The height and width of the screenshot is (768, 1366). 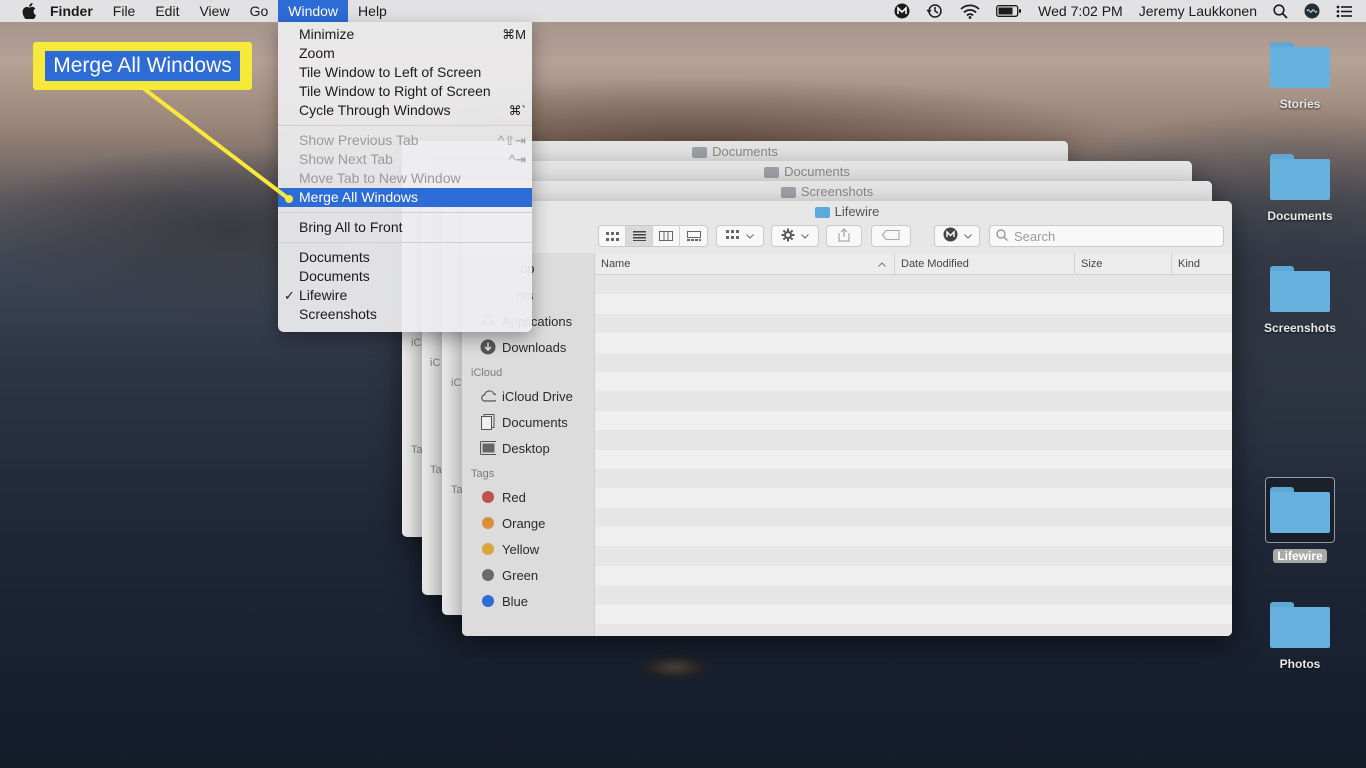 What do you see at coordinates (346, 159) in the screenshot?
I see `menu-item-label: Show Next Tab` at bounding box center [346, 159].